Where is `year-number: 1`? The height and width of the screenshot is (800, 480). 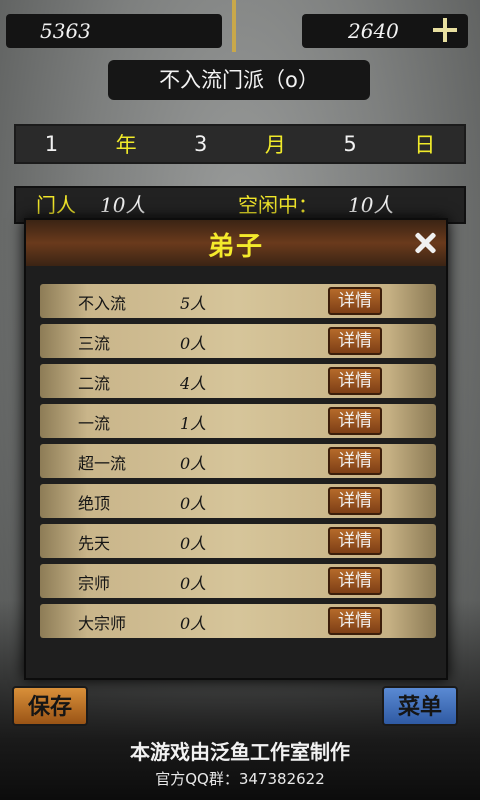
year-number: 1 is located at coordinates (51, 144).